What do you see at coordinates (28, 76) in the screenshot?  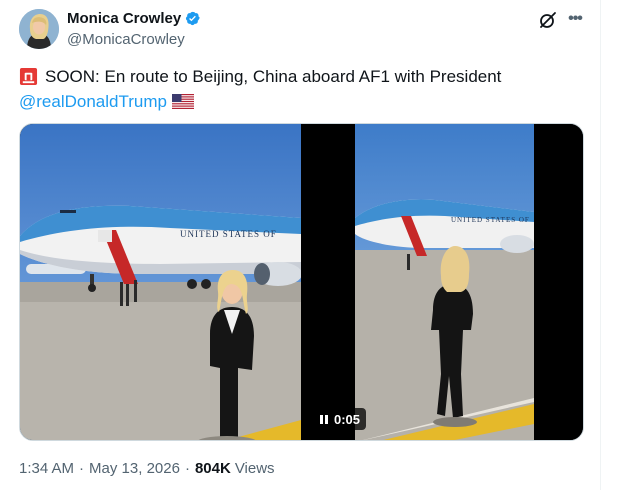 I see `siren-icon` at bounding box center [28, 76].